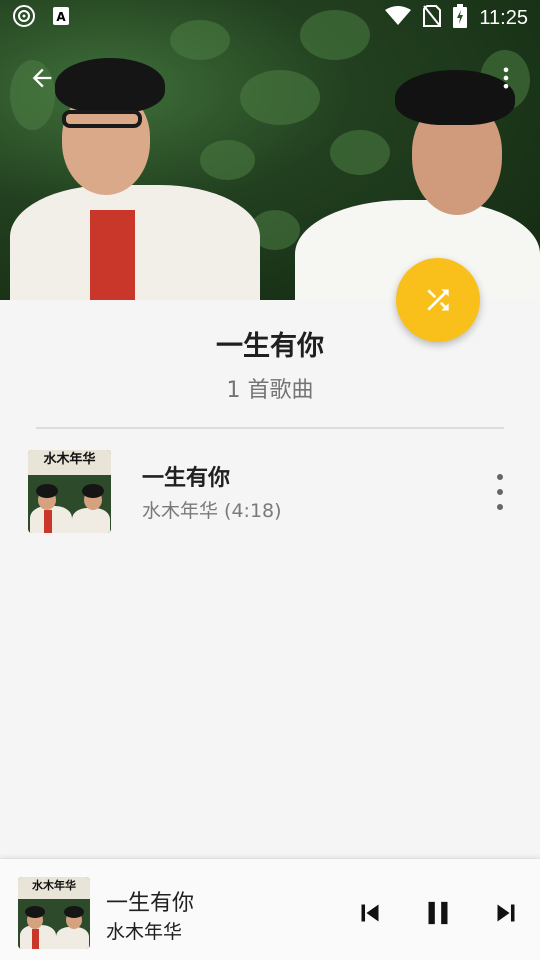 The image size is (540, 960). Describe the element at coordinates (270, 346) in the screenshot. I see `playlist-title: 一生有你` at that location.